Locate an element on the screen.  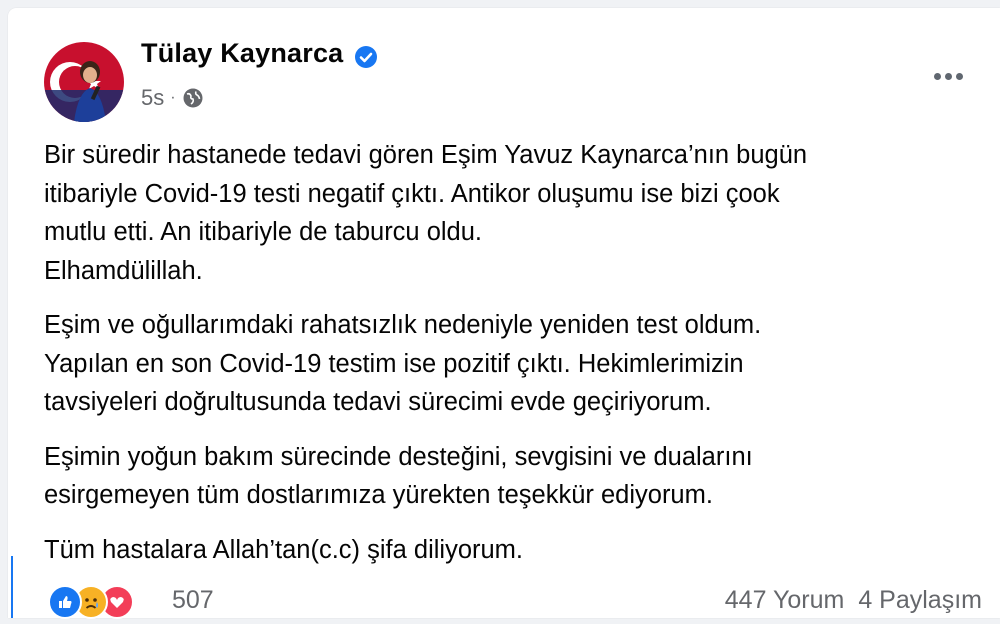
like-icon is located at coordinates (65, 602).